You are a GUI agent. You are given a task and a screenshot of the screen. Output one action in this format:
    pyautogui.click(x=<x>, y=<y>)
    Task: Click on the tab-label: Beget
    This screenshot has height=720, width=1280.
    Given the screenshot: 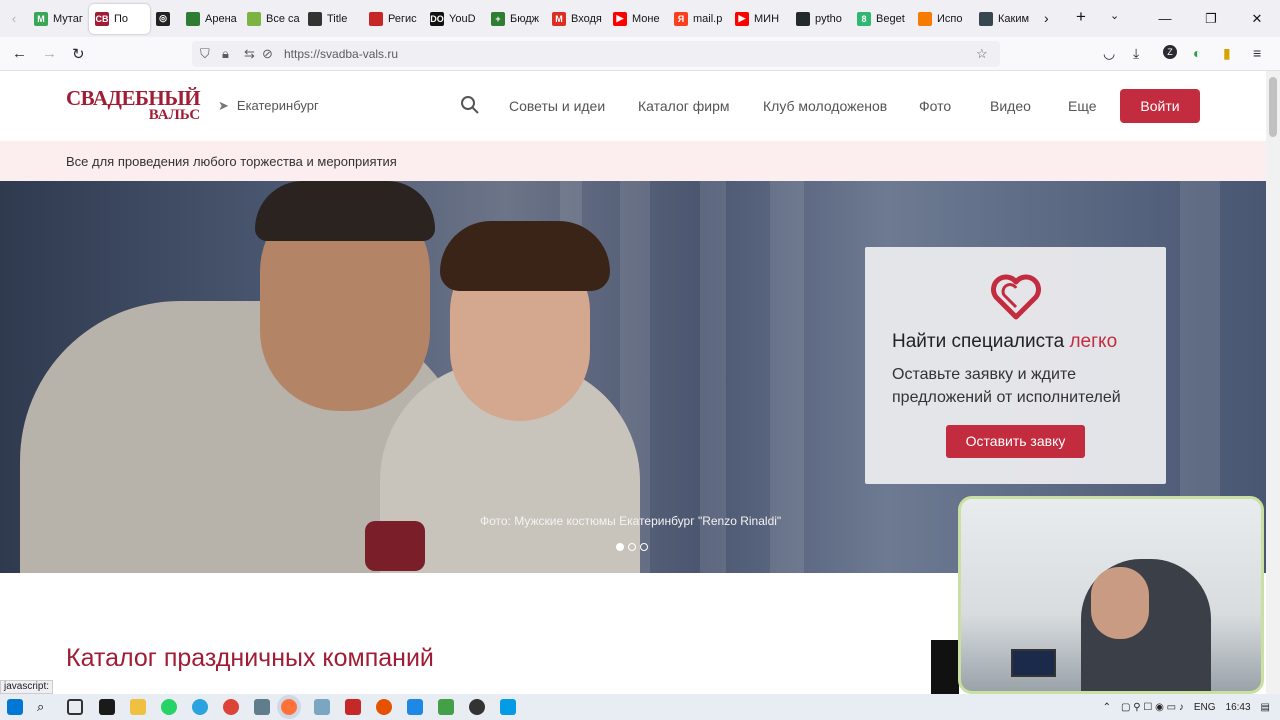 What is the action you would take?
    pyautogui.click(x=890, y=18)
    